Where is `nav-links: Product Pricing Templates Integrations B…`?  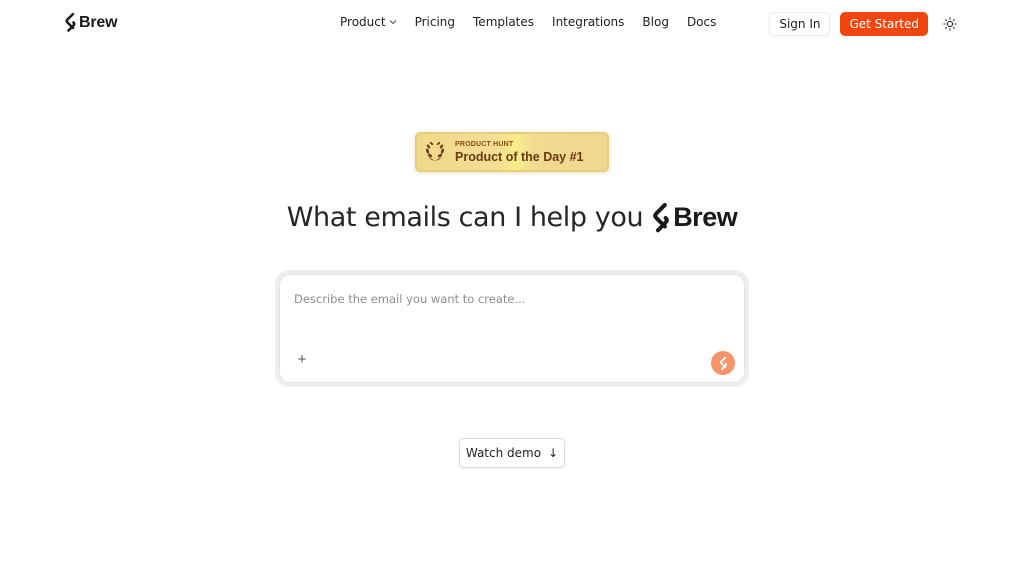 nav-links: Product Pricing Templates Integrations B… is located at coordinates (528, 22).